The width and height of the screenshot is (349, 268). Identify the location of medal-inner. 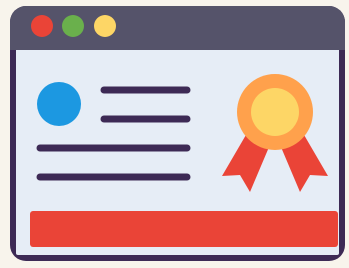
(275, 112).